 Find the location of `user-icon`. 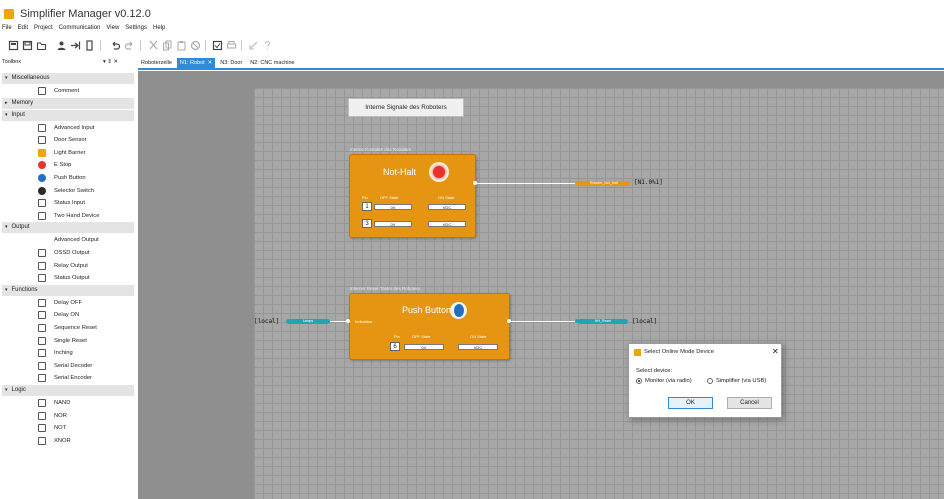

user-icon is located at coordinates (61, 45).